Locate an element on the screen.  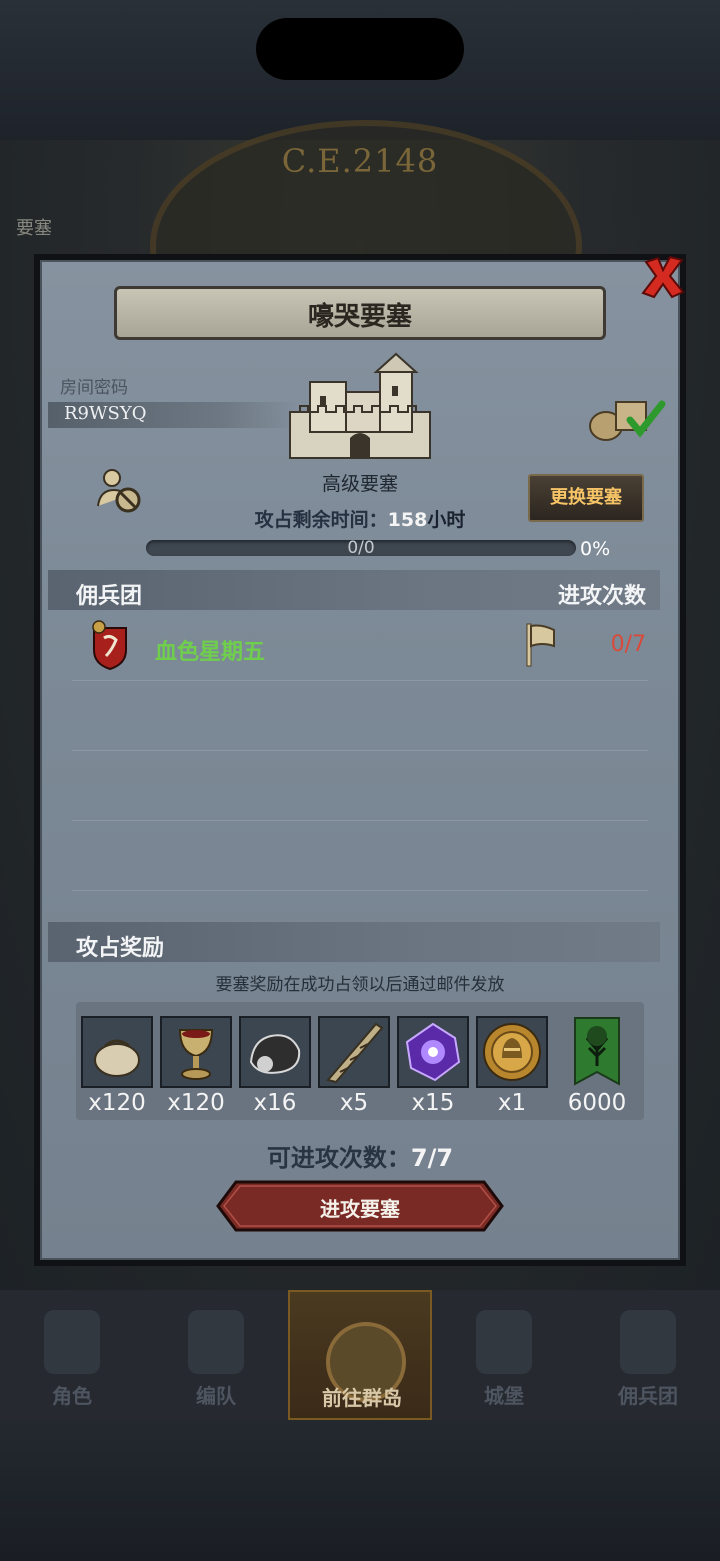
attack-count-header: 进攻次数 is located at coordinates (601, 596).